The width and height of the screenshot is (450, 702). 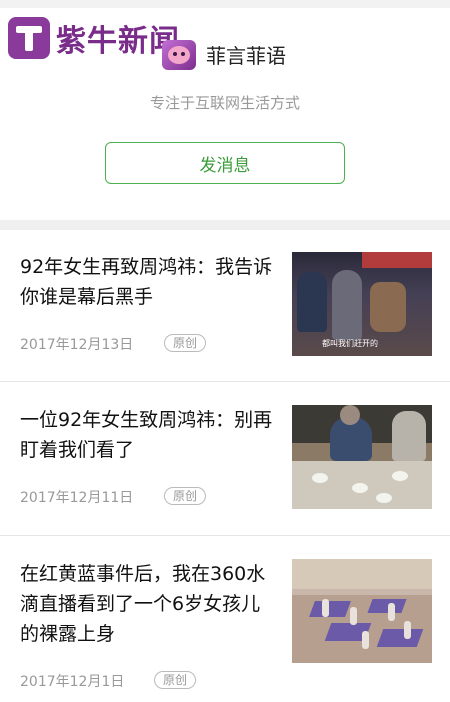 I want to click on send-message-button: 发消息, so click(x=225, y=163).